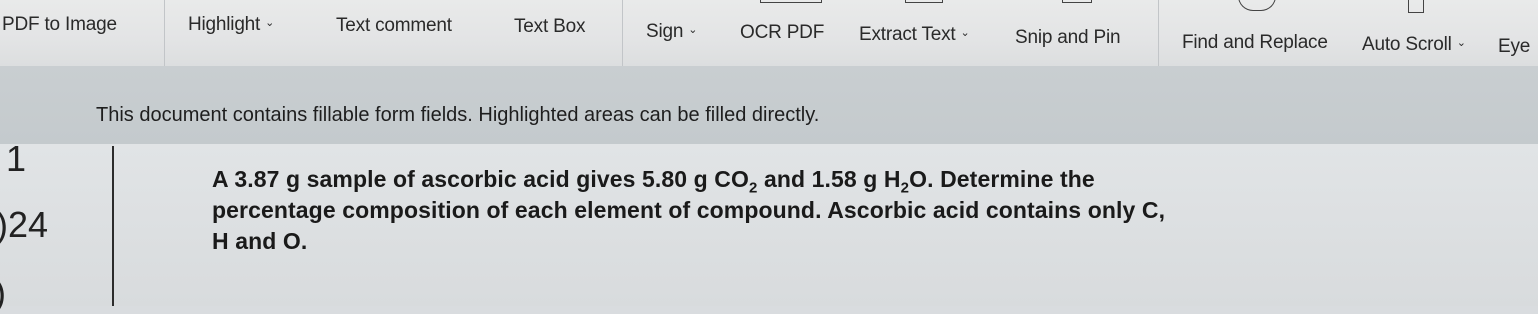  I want to click on find-and-replace-label: Find and Replace, so click(1255, 42).